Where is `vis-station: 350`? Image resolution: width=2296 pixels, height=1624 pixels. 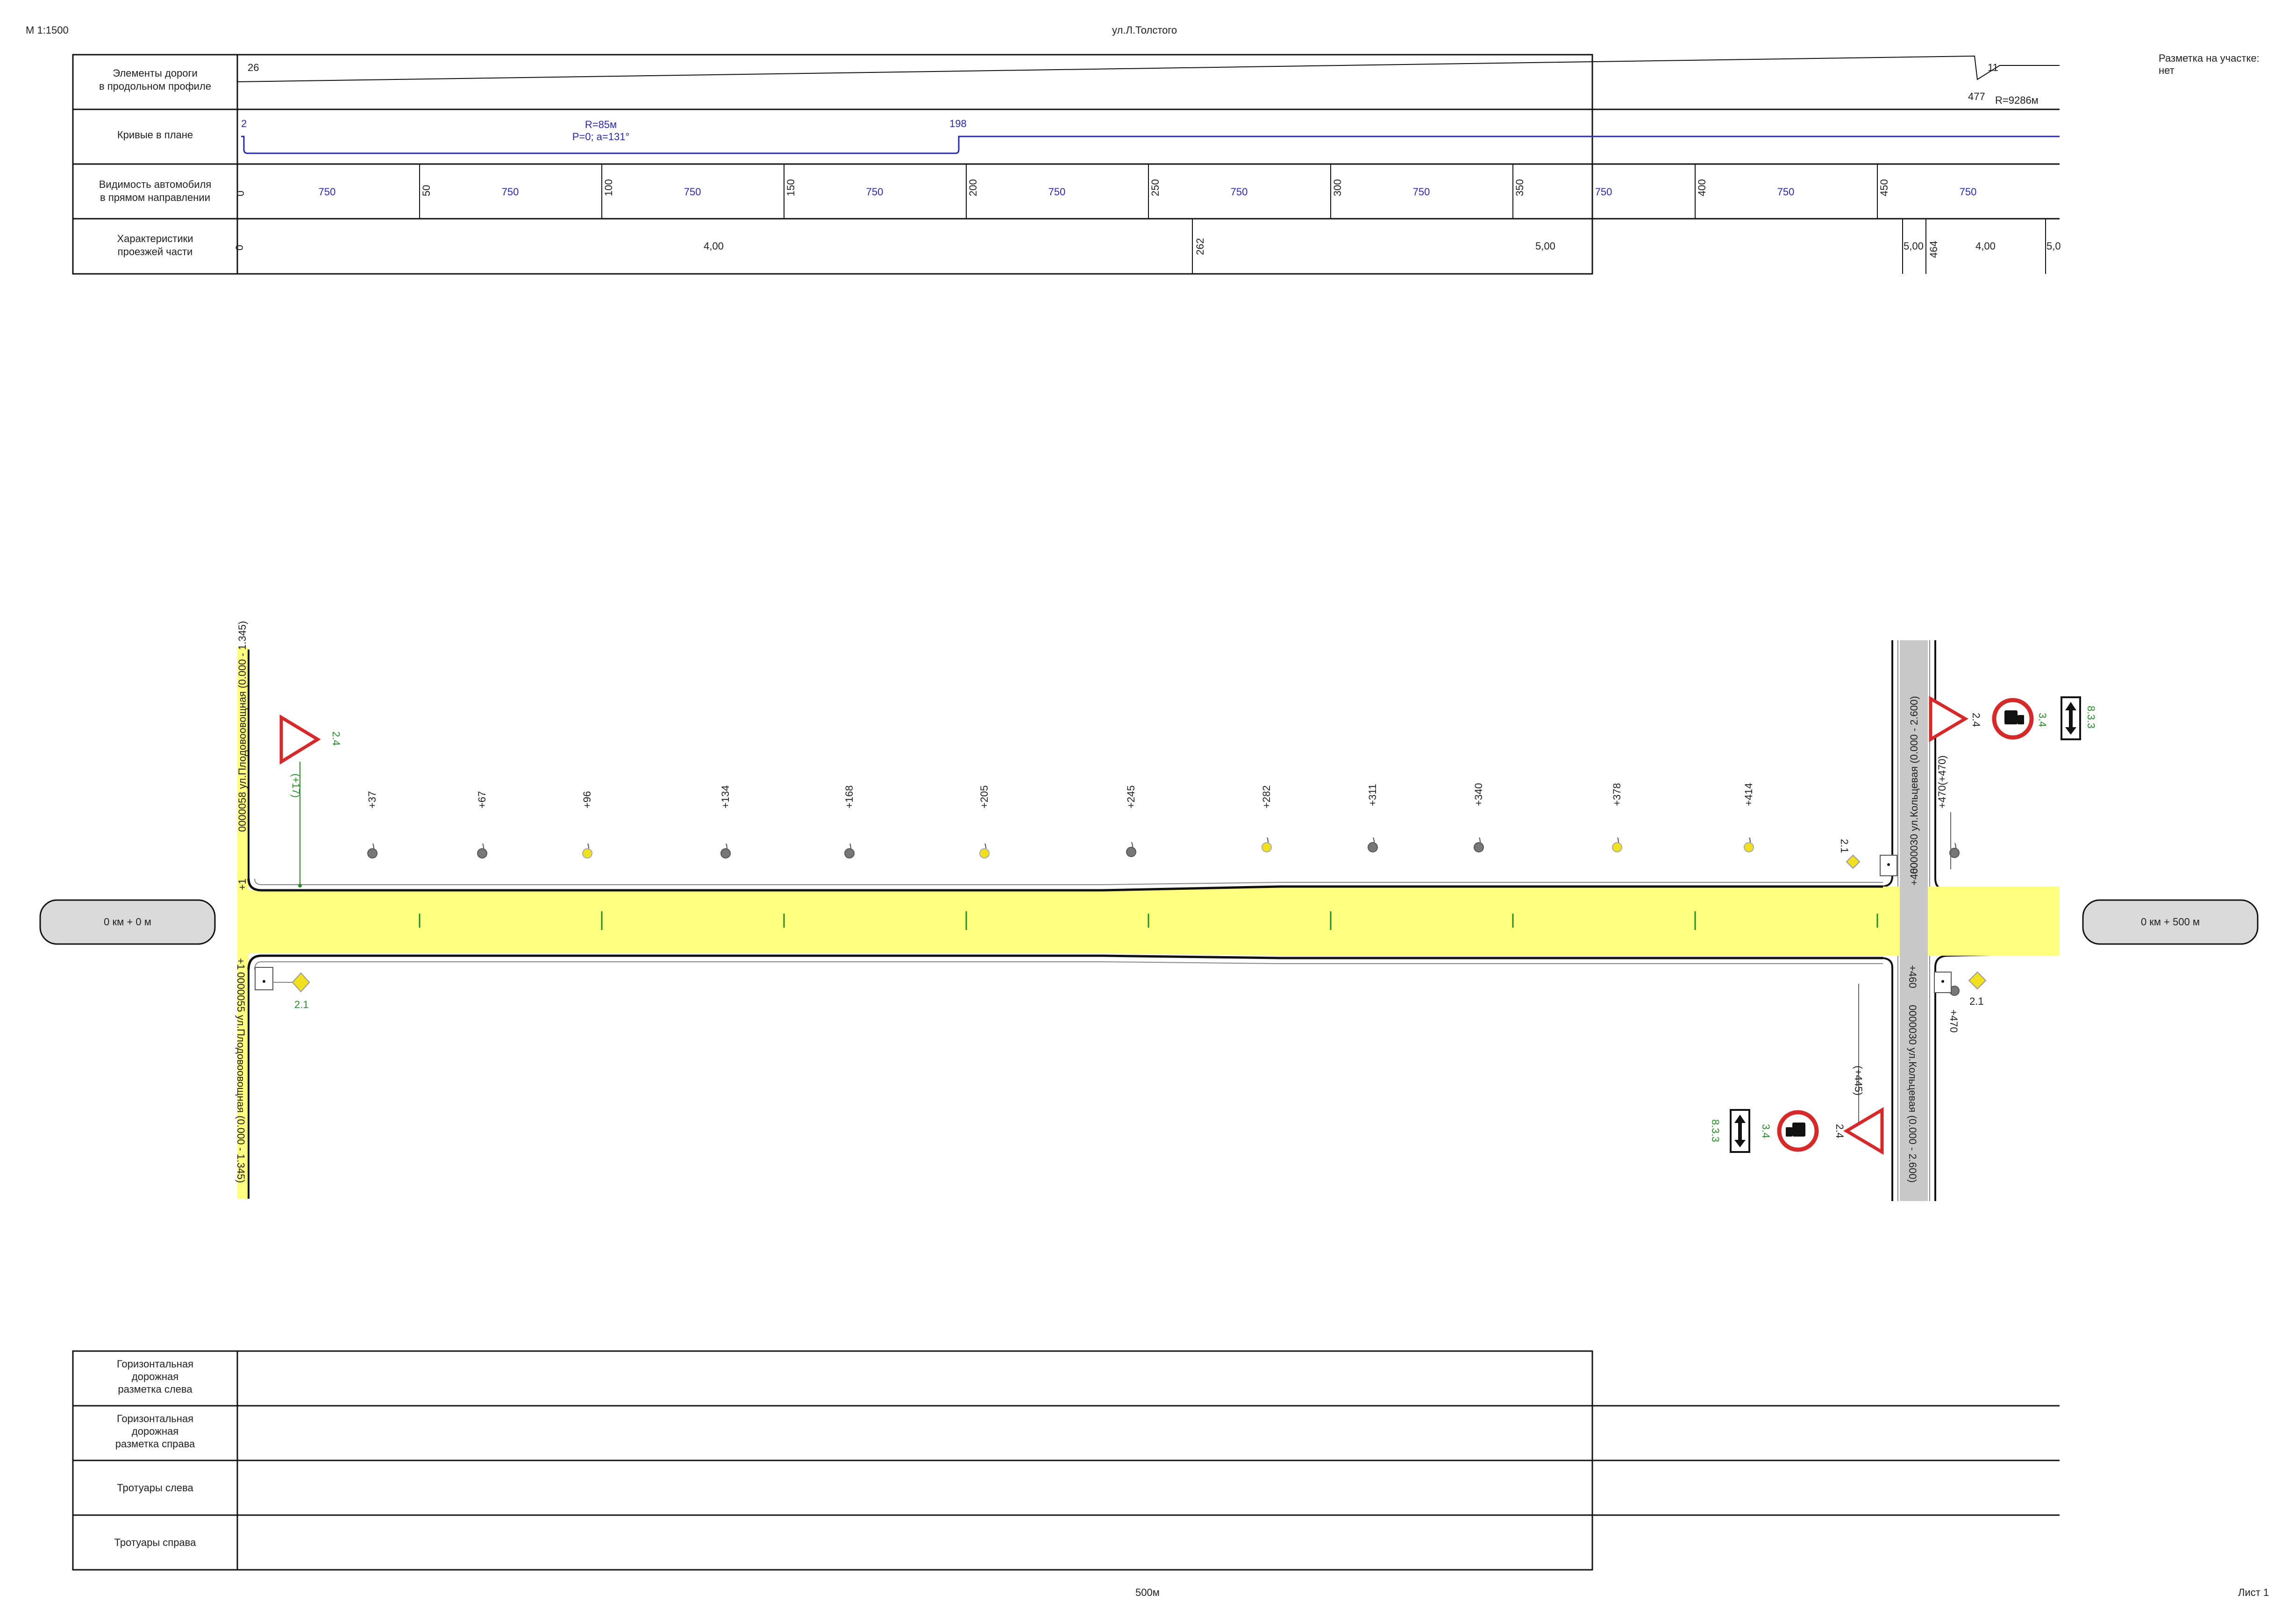 vis-station: 350 is located at coordinates (1520, 187).